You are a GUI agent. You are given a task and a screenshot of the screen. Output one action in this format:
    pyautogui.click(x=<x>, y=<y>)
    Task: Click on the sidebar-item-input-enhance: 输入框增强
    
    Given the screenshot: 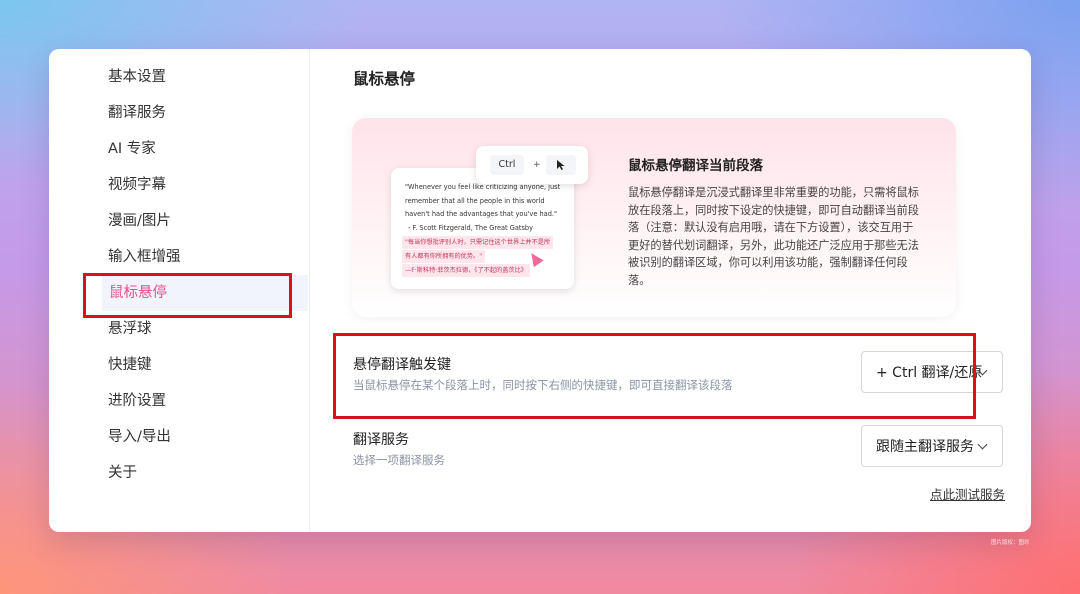 What is the action you would take?
    pyautogui.click(x=208, y=257)
    